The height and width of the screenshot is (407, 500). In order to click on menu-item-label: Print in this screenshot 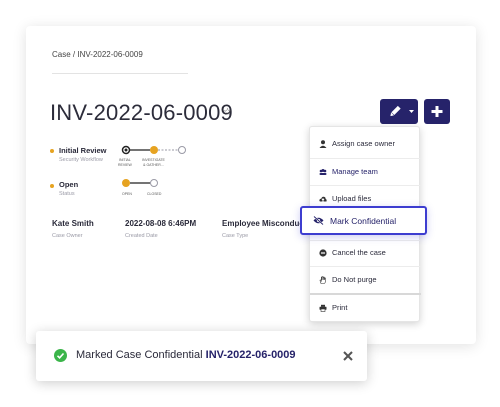, I will do `click(340, 307)`.